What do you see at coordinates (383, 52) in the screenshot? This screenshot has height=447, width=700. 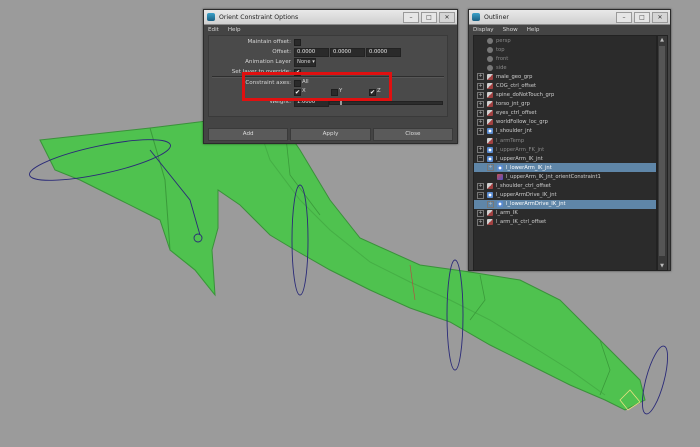 I see `offset-z-field: 0.0000` at bounding box center [383, 52].